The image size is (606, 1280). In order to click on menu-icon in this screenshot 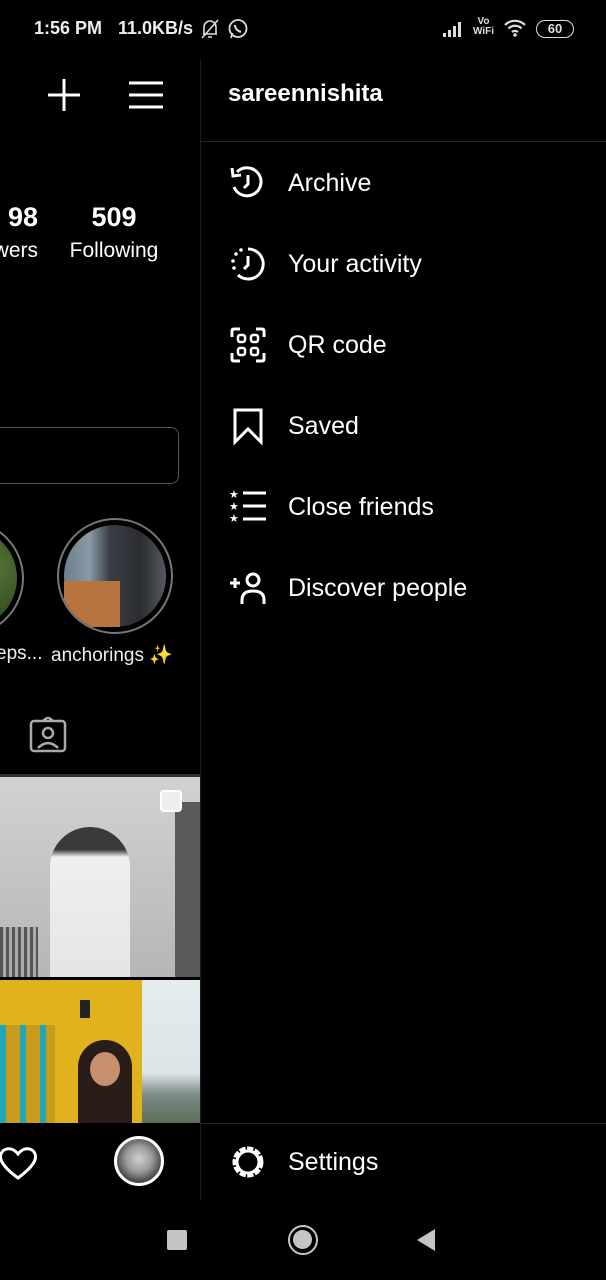, I will do `click(146, 97)`.